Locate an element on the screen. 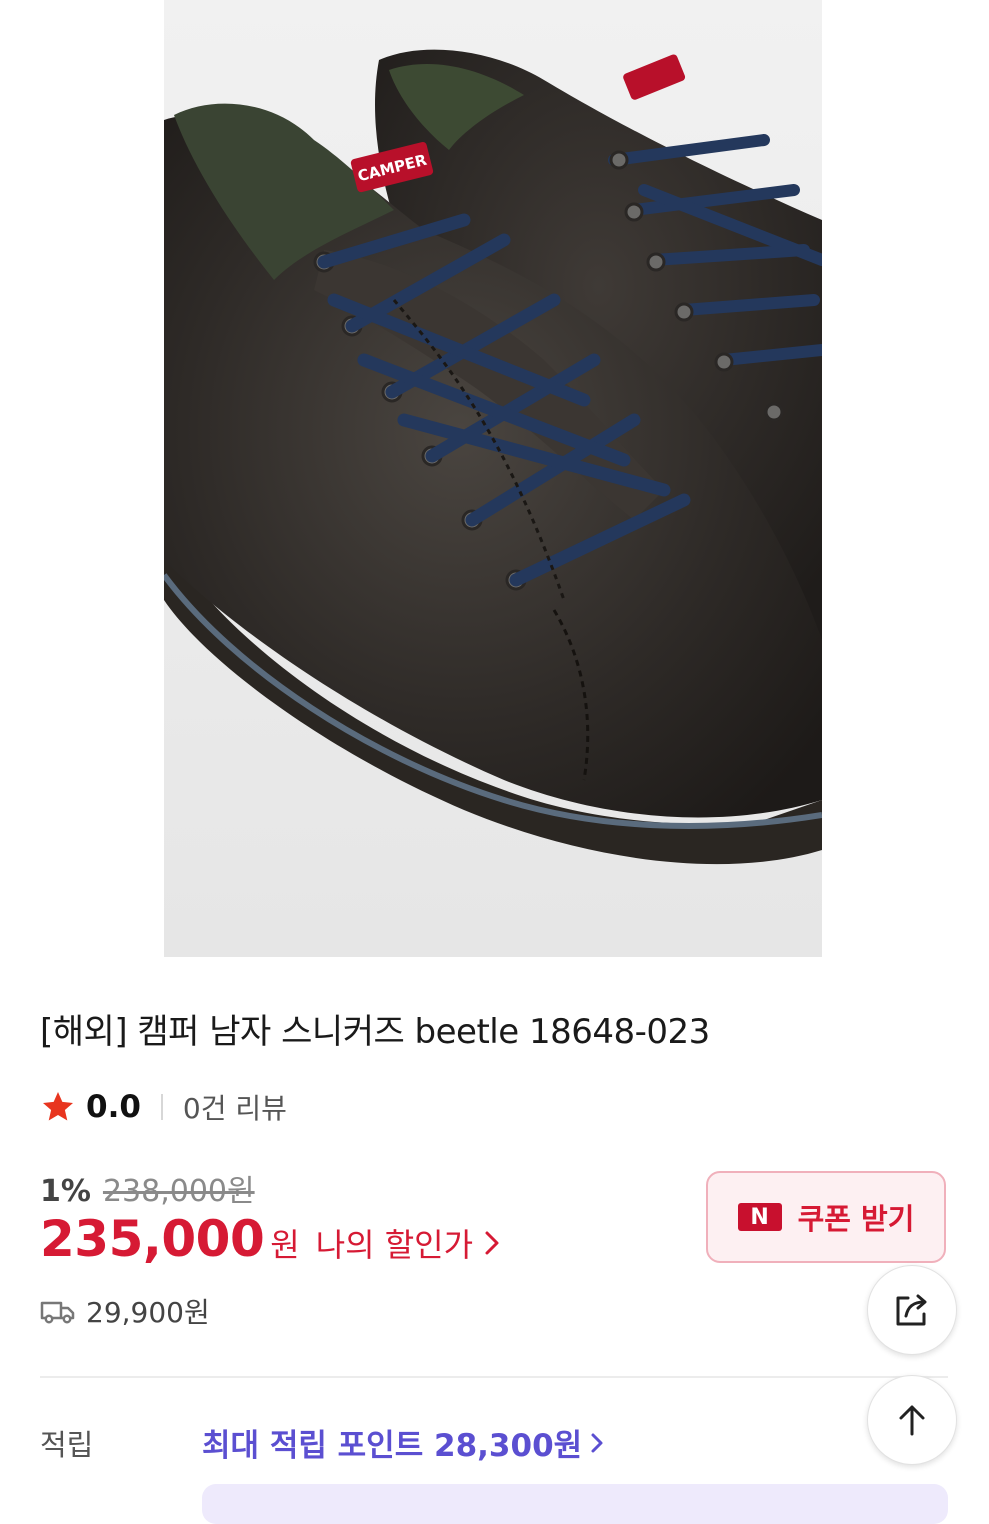  product-title: [해외] 캠퍼 남자 스니커즈 beetle 18648-023 is located at coordinates (375, 1032).